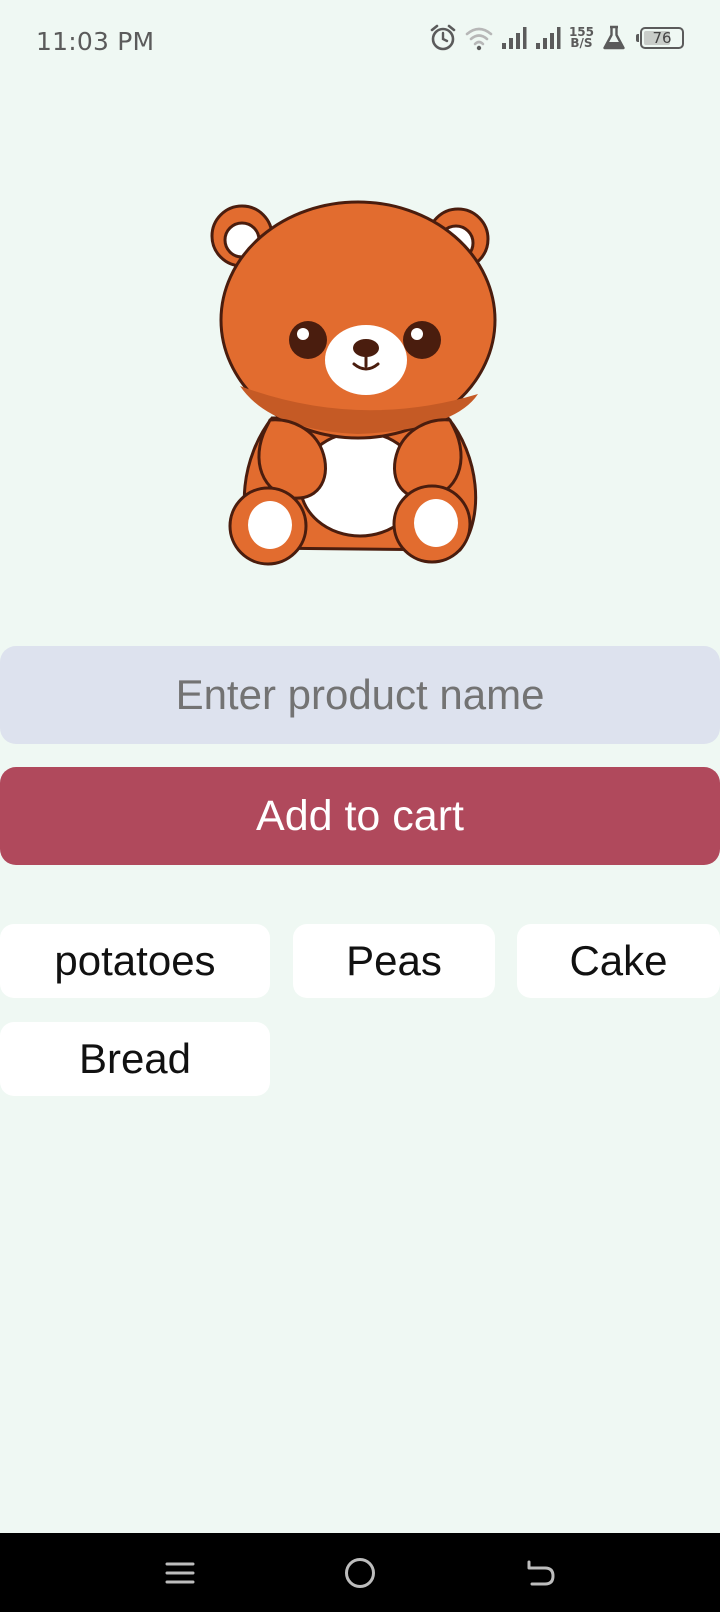 The image size is (720, 1612). I want to click on lab-flask-icon, so click(614, 38).